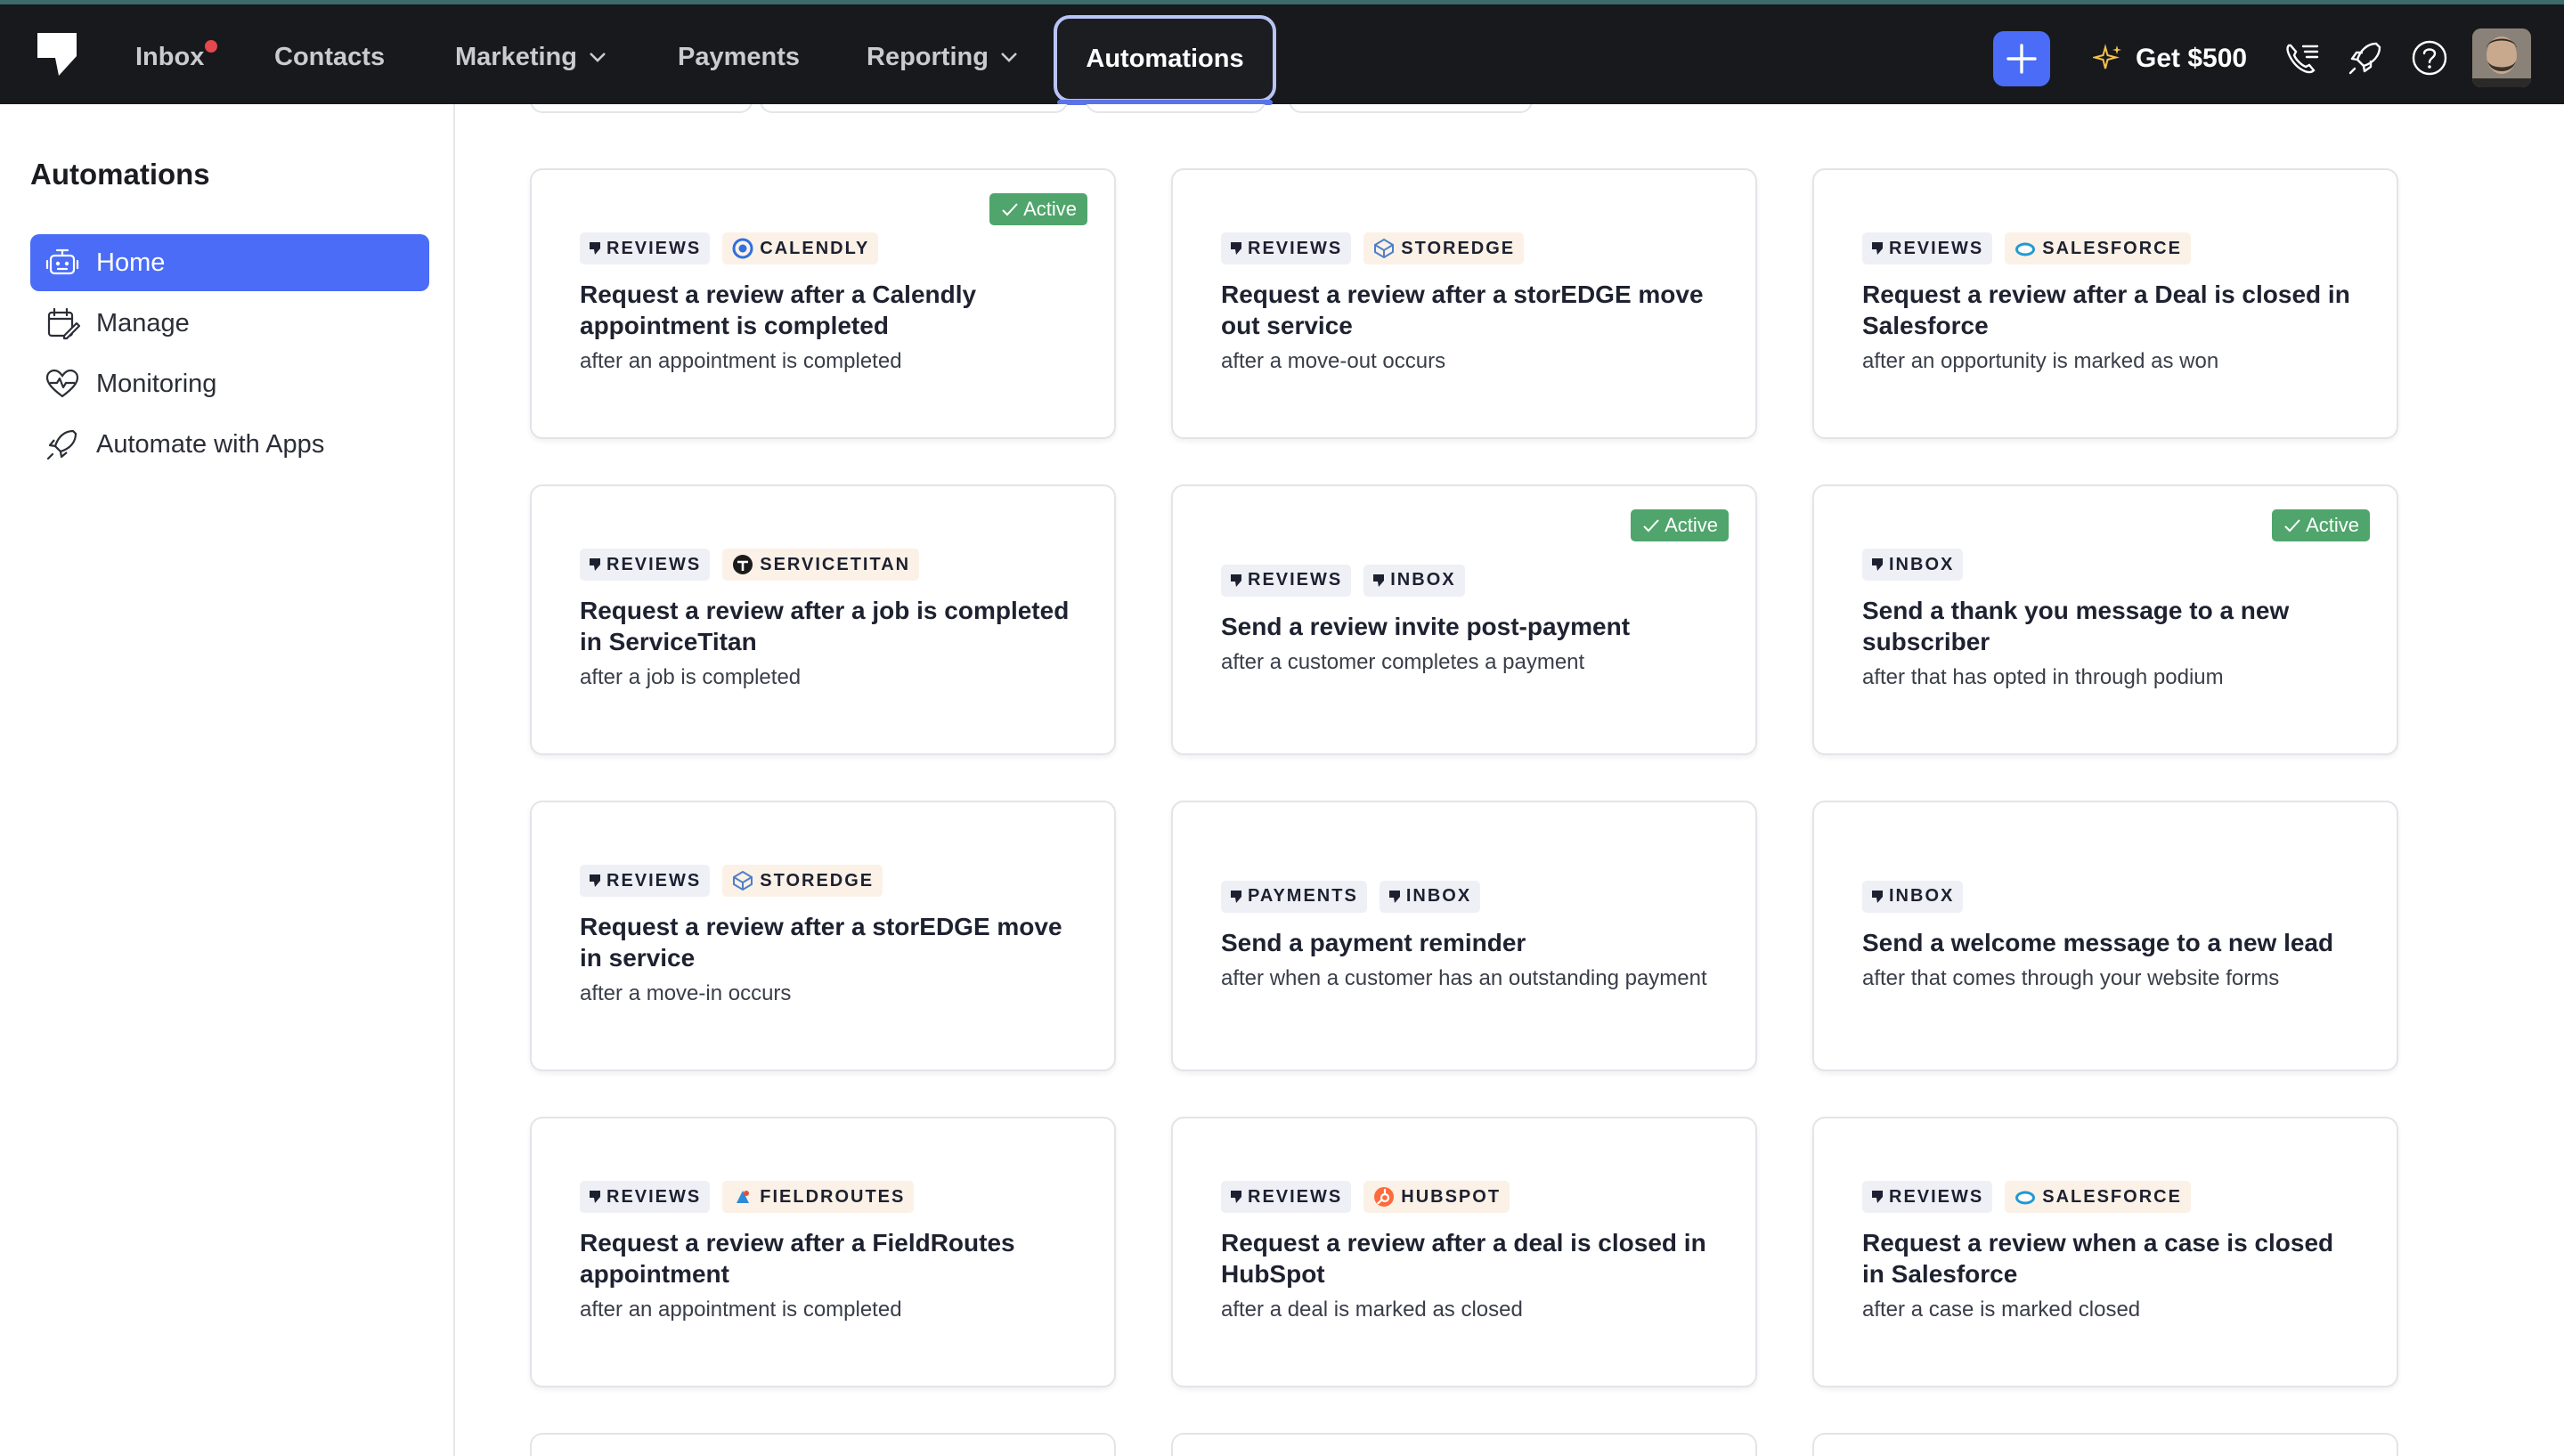 This screenshot has width=2564, height=1456. Describe the element at coordinates (800, 248) in the screenshot. I see `tag-calendly: CALENDLY` at that location.